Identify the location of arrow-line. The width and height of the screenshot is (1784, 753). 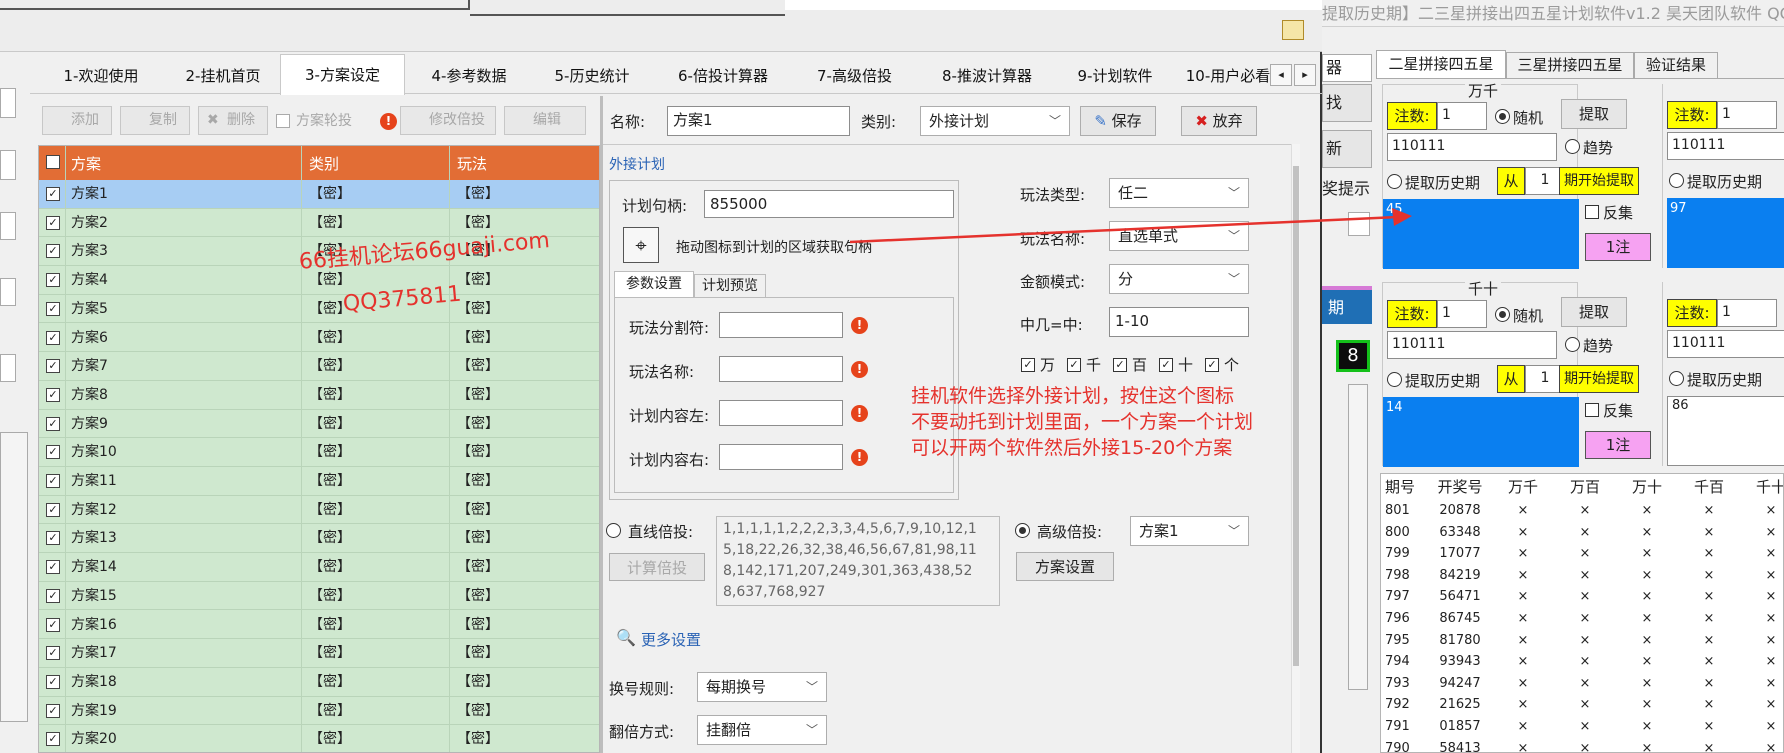
(1124, 229).